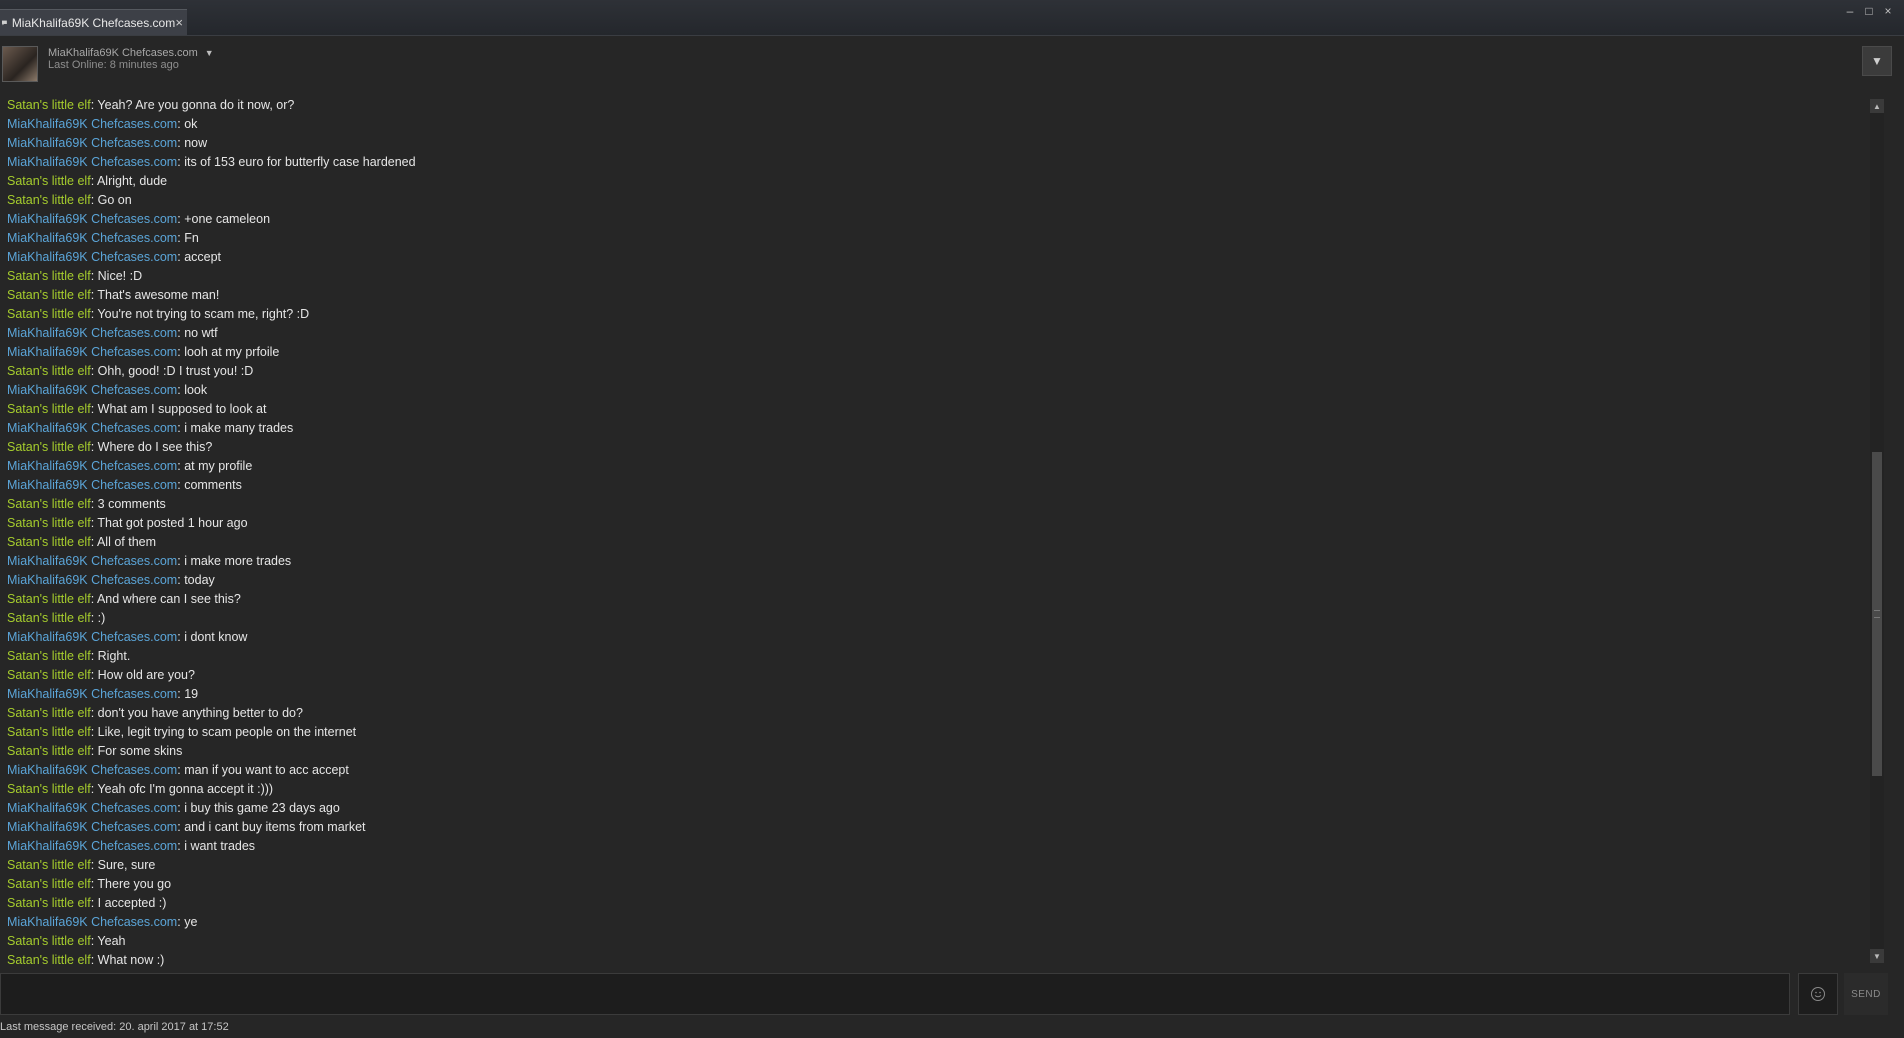 Image resolution: width=1904 pixels, height=1038 pixels. I want to click on message-input, so click(895, 994).